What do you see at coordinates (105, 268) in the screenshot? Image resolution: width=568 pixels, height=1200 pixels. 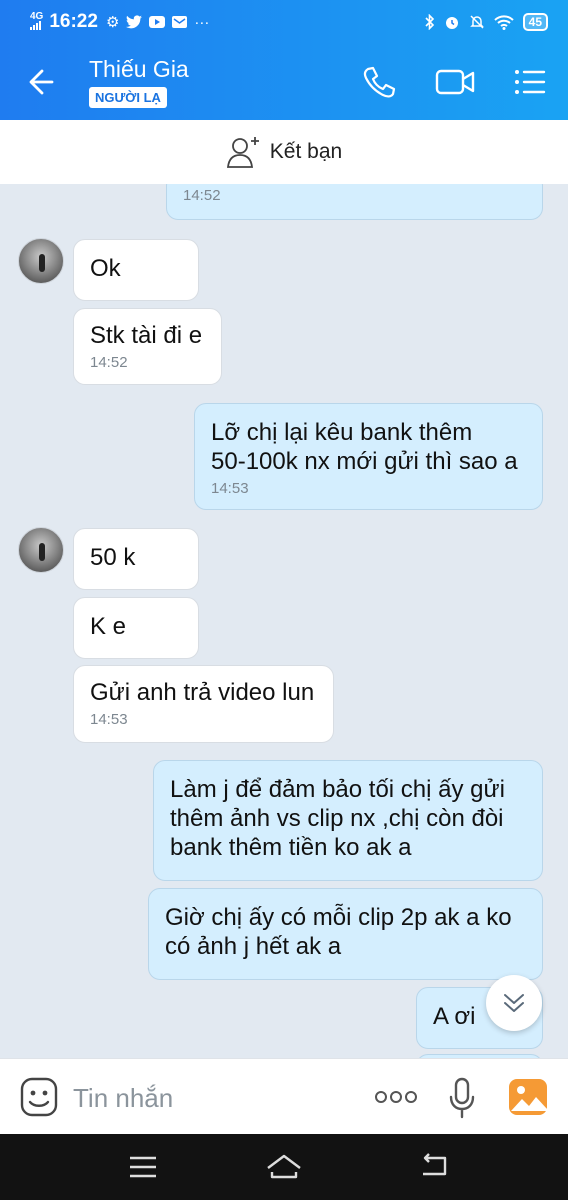 I see `message-text: Ok` at bounding box center [105, 268].